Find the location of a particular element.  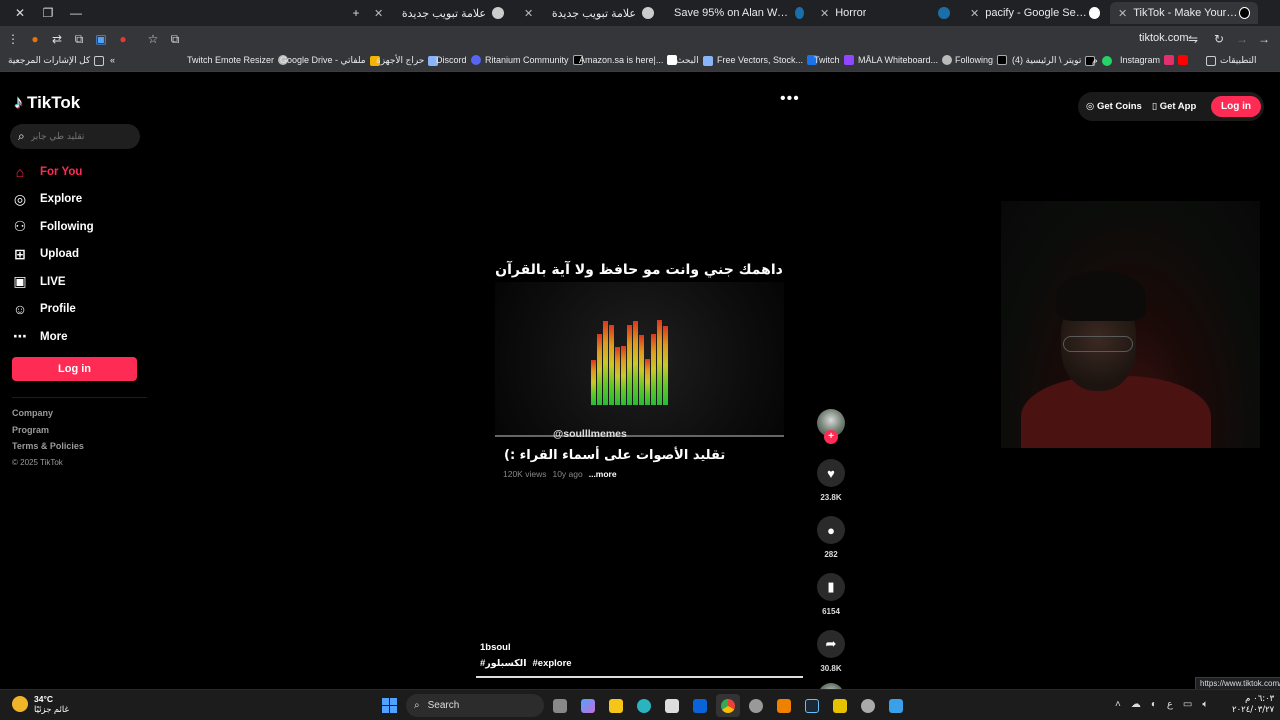

chevron-left-icon: « is located at coordinates (112, 60).